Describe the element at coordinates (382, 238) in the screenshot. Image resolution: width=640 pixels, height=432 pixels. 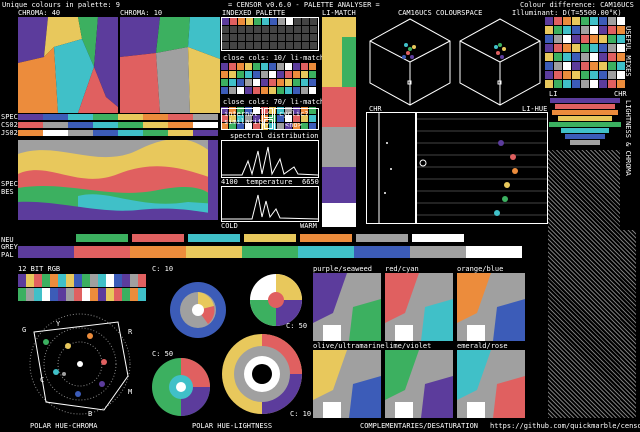
I see `neu-swatch` at that location.